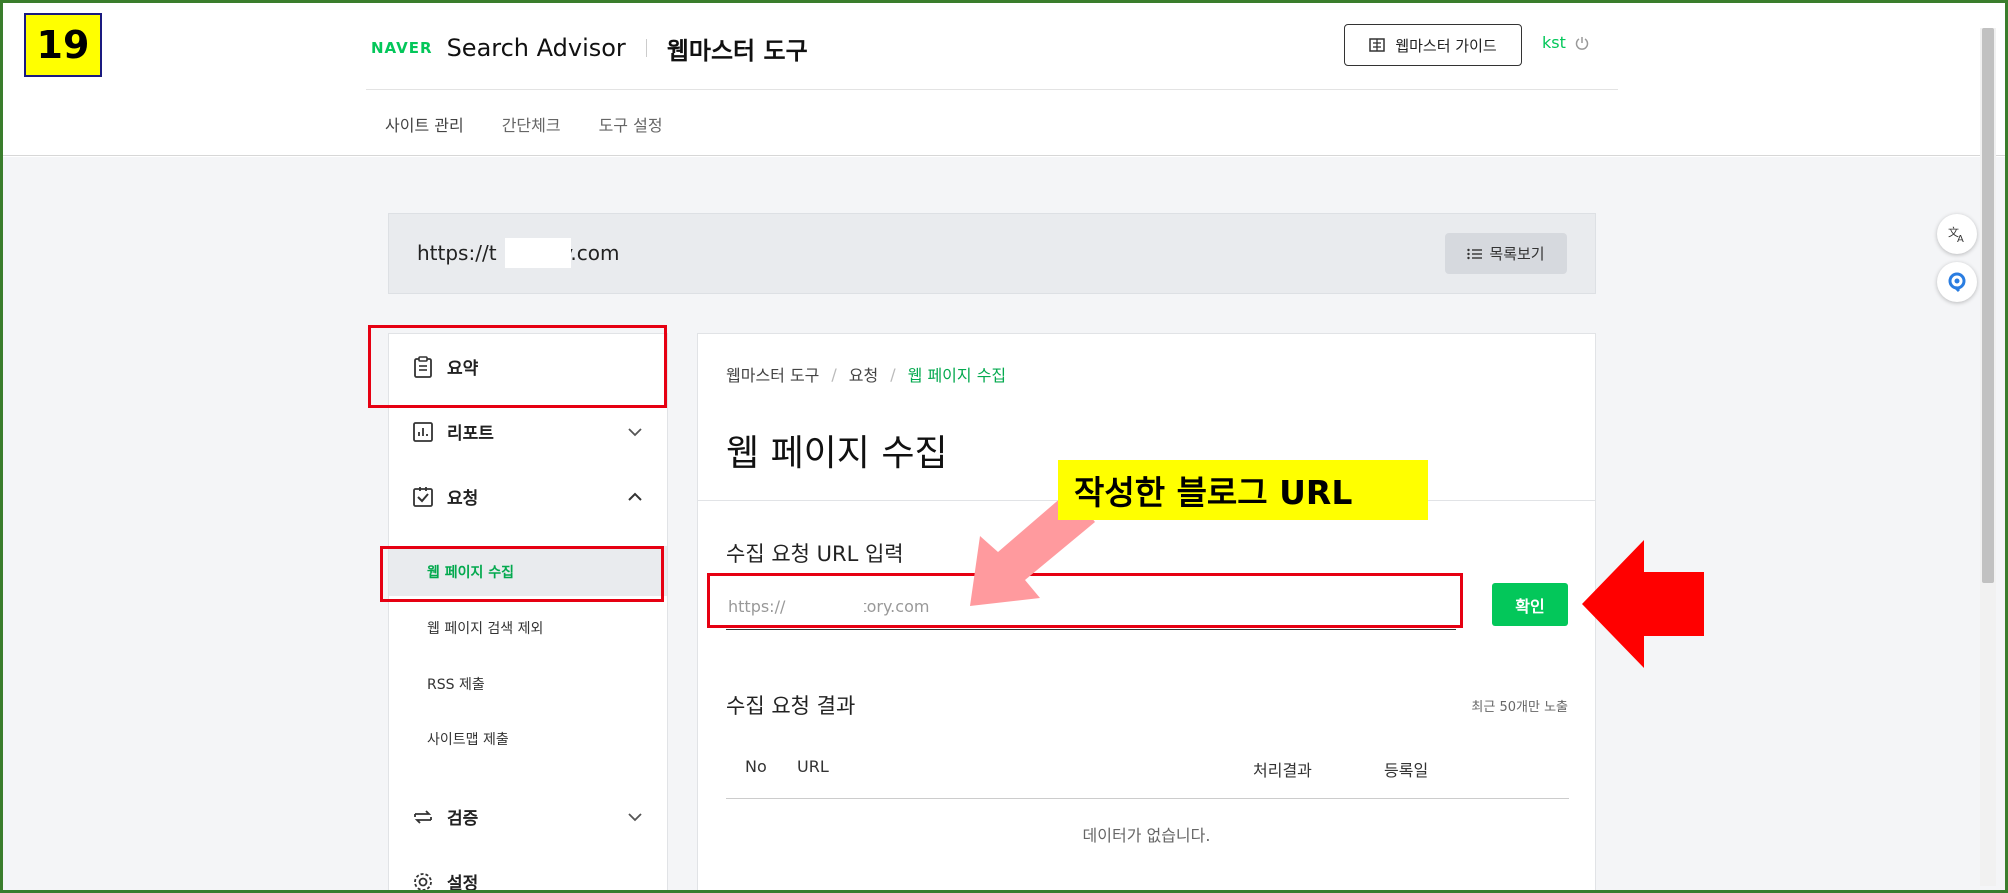 The width and height of the screenshot is (2008, 893). What do you see at coordinates (1377, 45) in the screenshot?
I see `book-icon` at bounding box center [1377, 45].